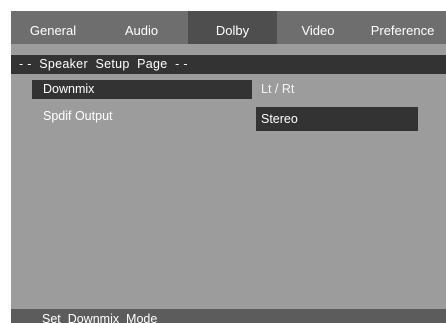  What do you see at coordinates (228, 64) in the screenshot?
I see `page-title: - - Speaker Setup Page - -` at bounding box center [228, 64].